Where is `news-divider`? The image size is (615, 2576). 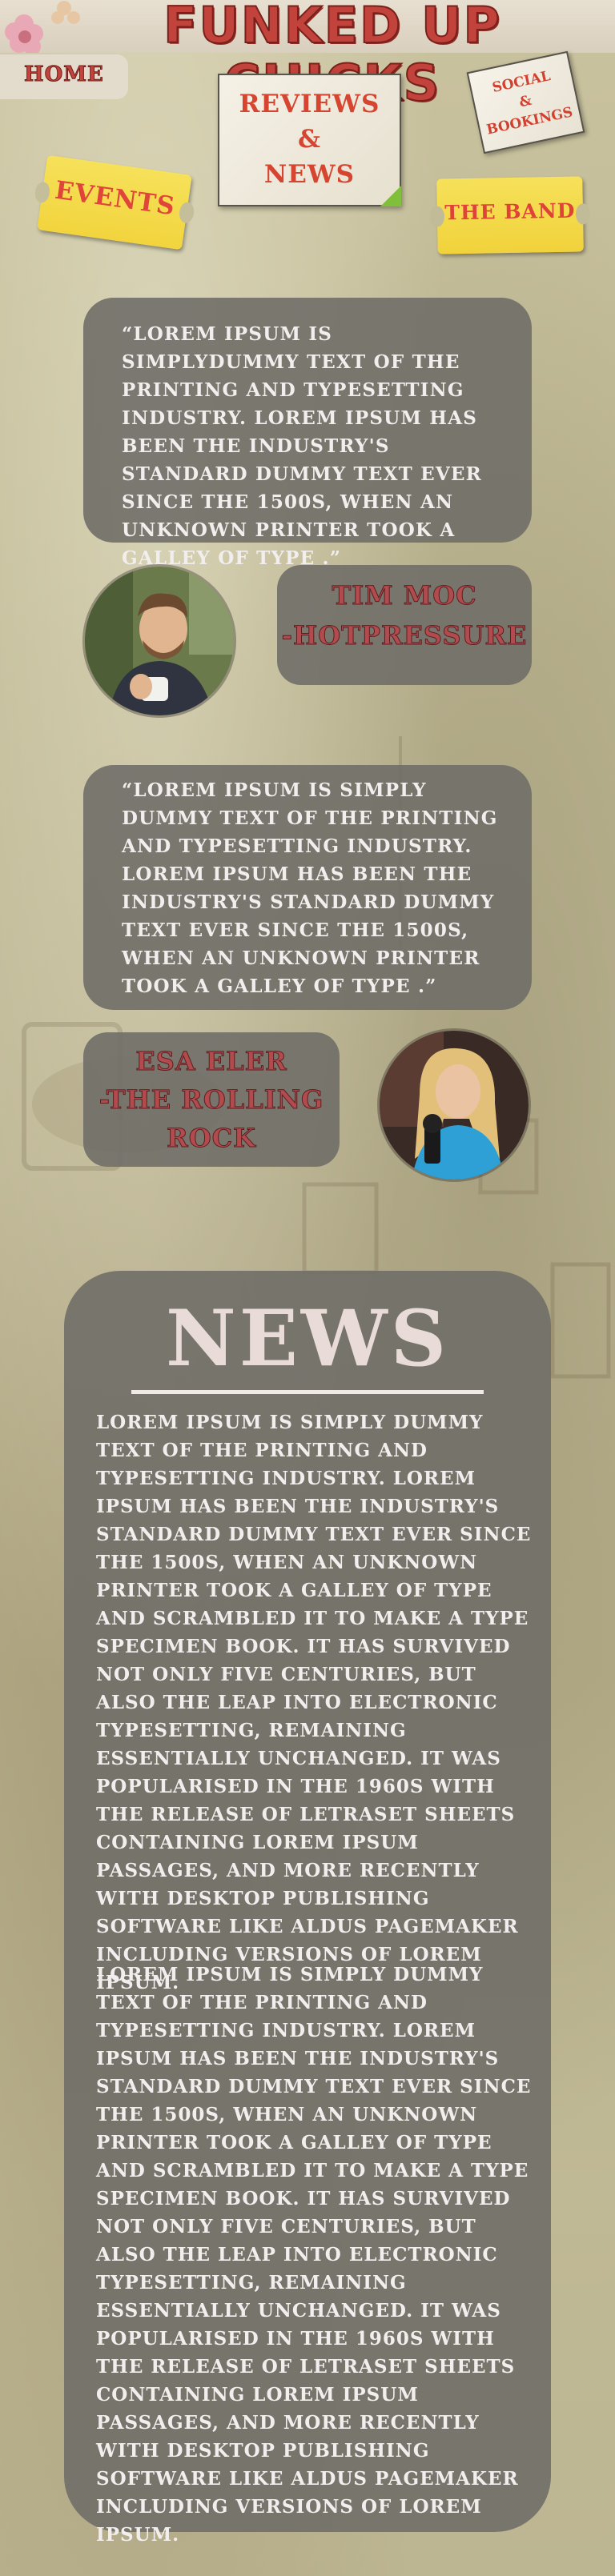 news-divider is located at coordinates (307, 1392).